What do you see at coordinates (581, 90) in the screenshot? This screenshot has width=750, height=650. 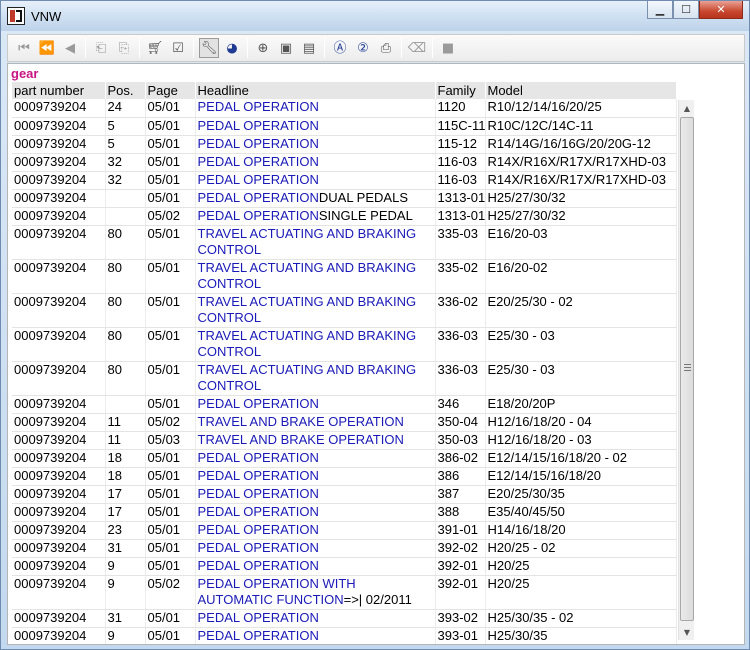 I see `column-header-model: Model` at bounding box center [581, 90].